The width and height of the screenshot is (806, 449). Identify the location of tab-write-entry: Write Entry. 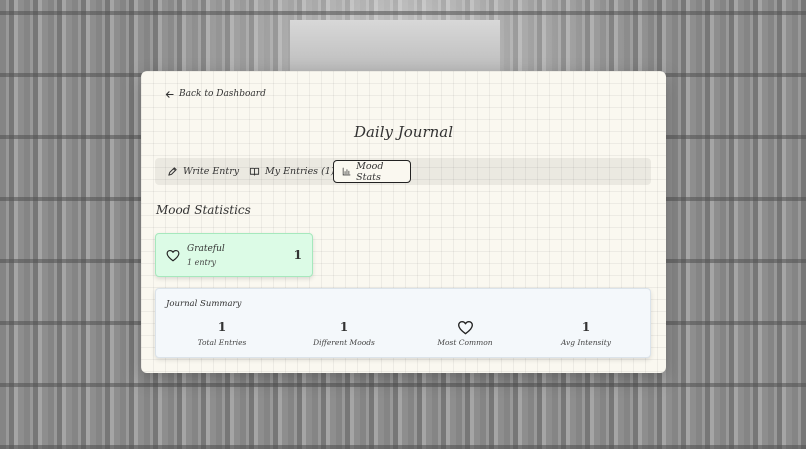
(203, 171).